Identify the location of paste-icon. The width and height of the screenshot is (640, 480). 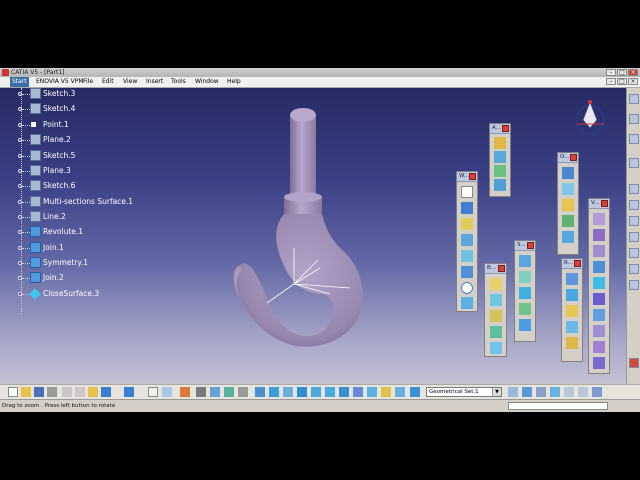
(93, 392).